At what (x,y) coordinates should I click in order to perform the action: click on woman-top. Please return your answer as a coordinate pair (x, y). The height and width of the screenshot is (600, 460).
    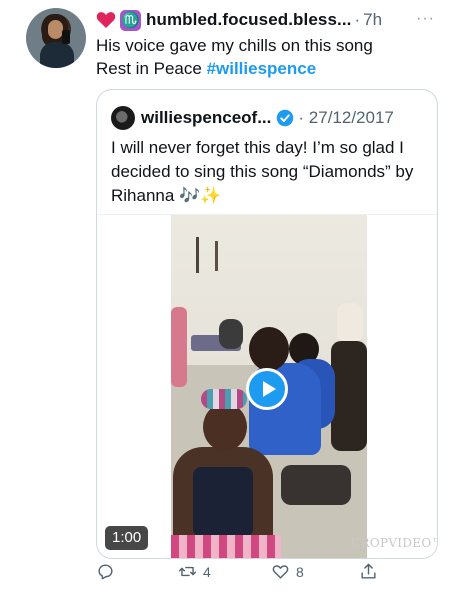
    Looking at the image, I should click on (223, 502).